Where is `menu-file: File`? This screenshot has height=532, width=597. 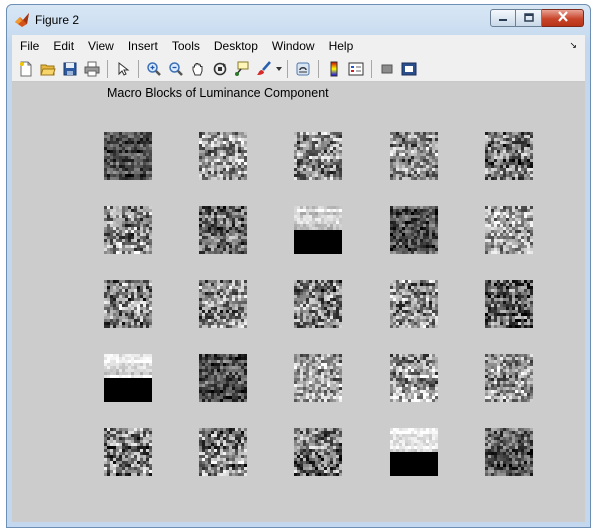 menu-file: File is located at coordinates (29, 46).